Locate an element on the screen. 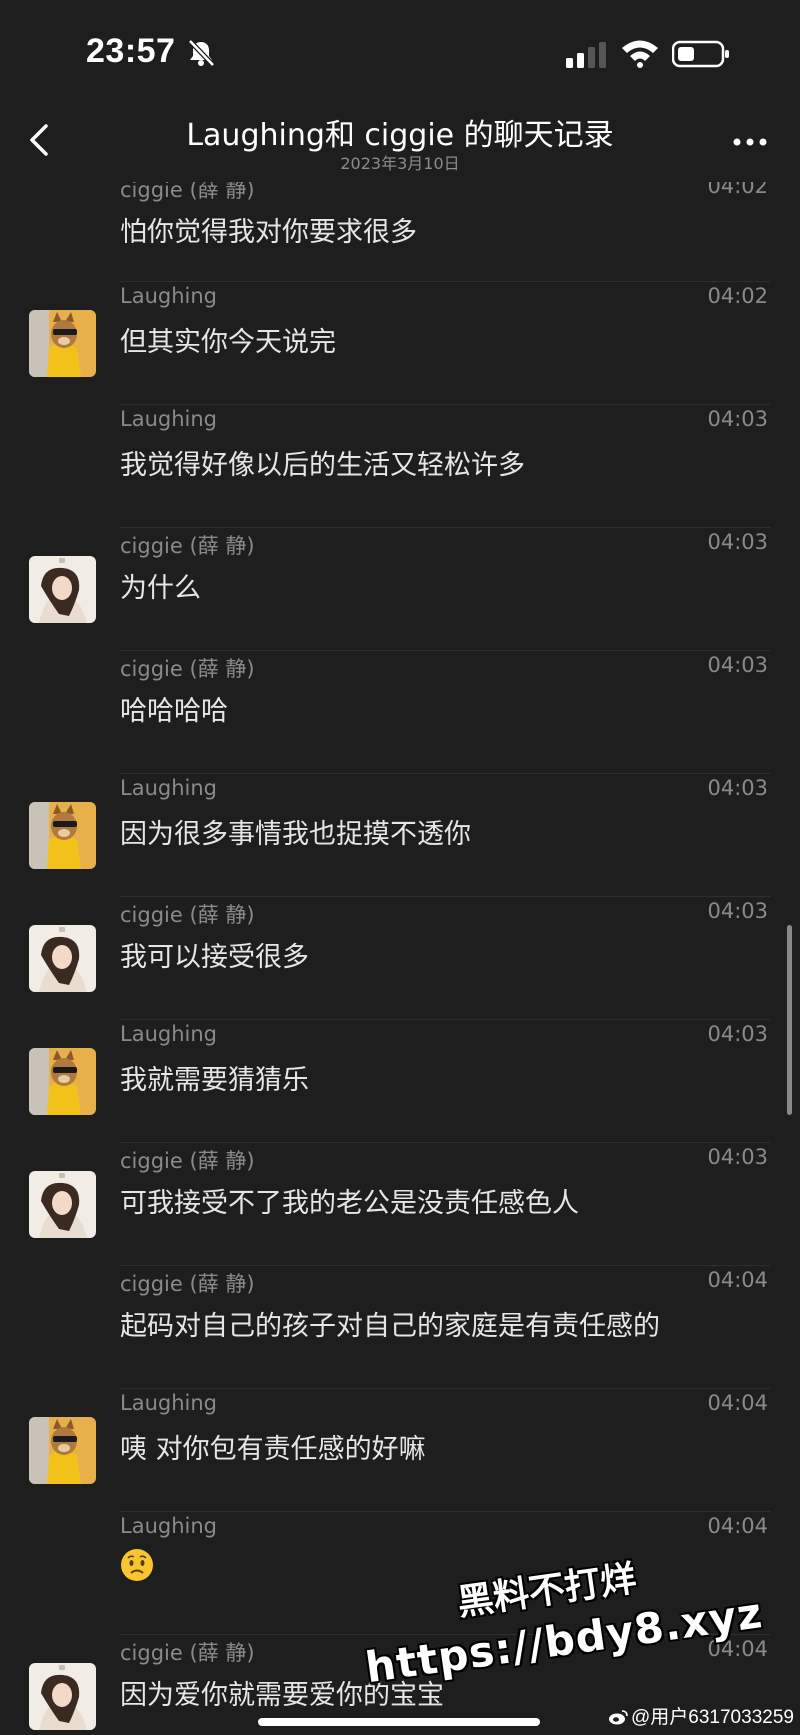 The image size is (800, 1735). scroll-indicator is located at coordinates (789, 1020).